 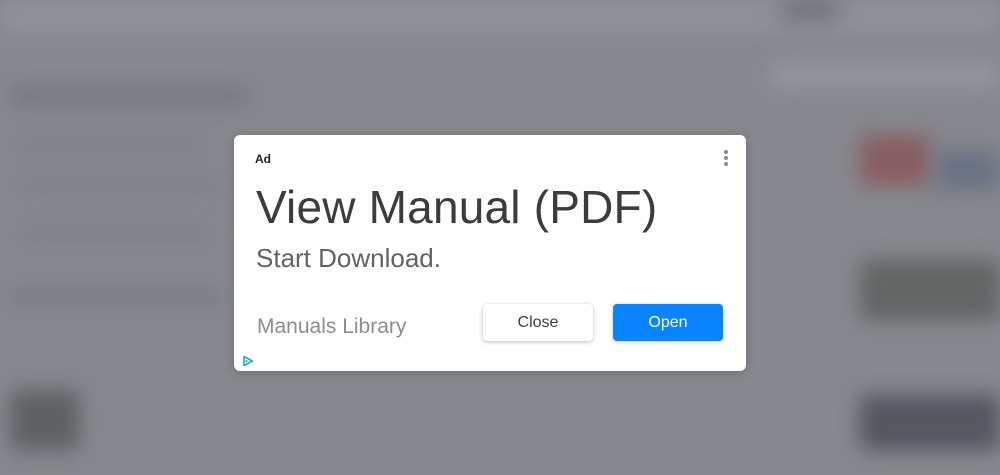 I want to click on more-vertical-icon, so click(x=726, y=159).